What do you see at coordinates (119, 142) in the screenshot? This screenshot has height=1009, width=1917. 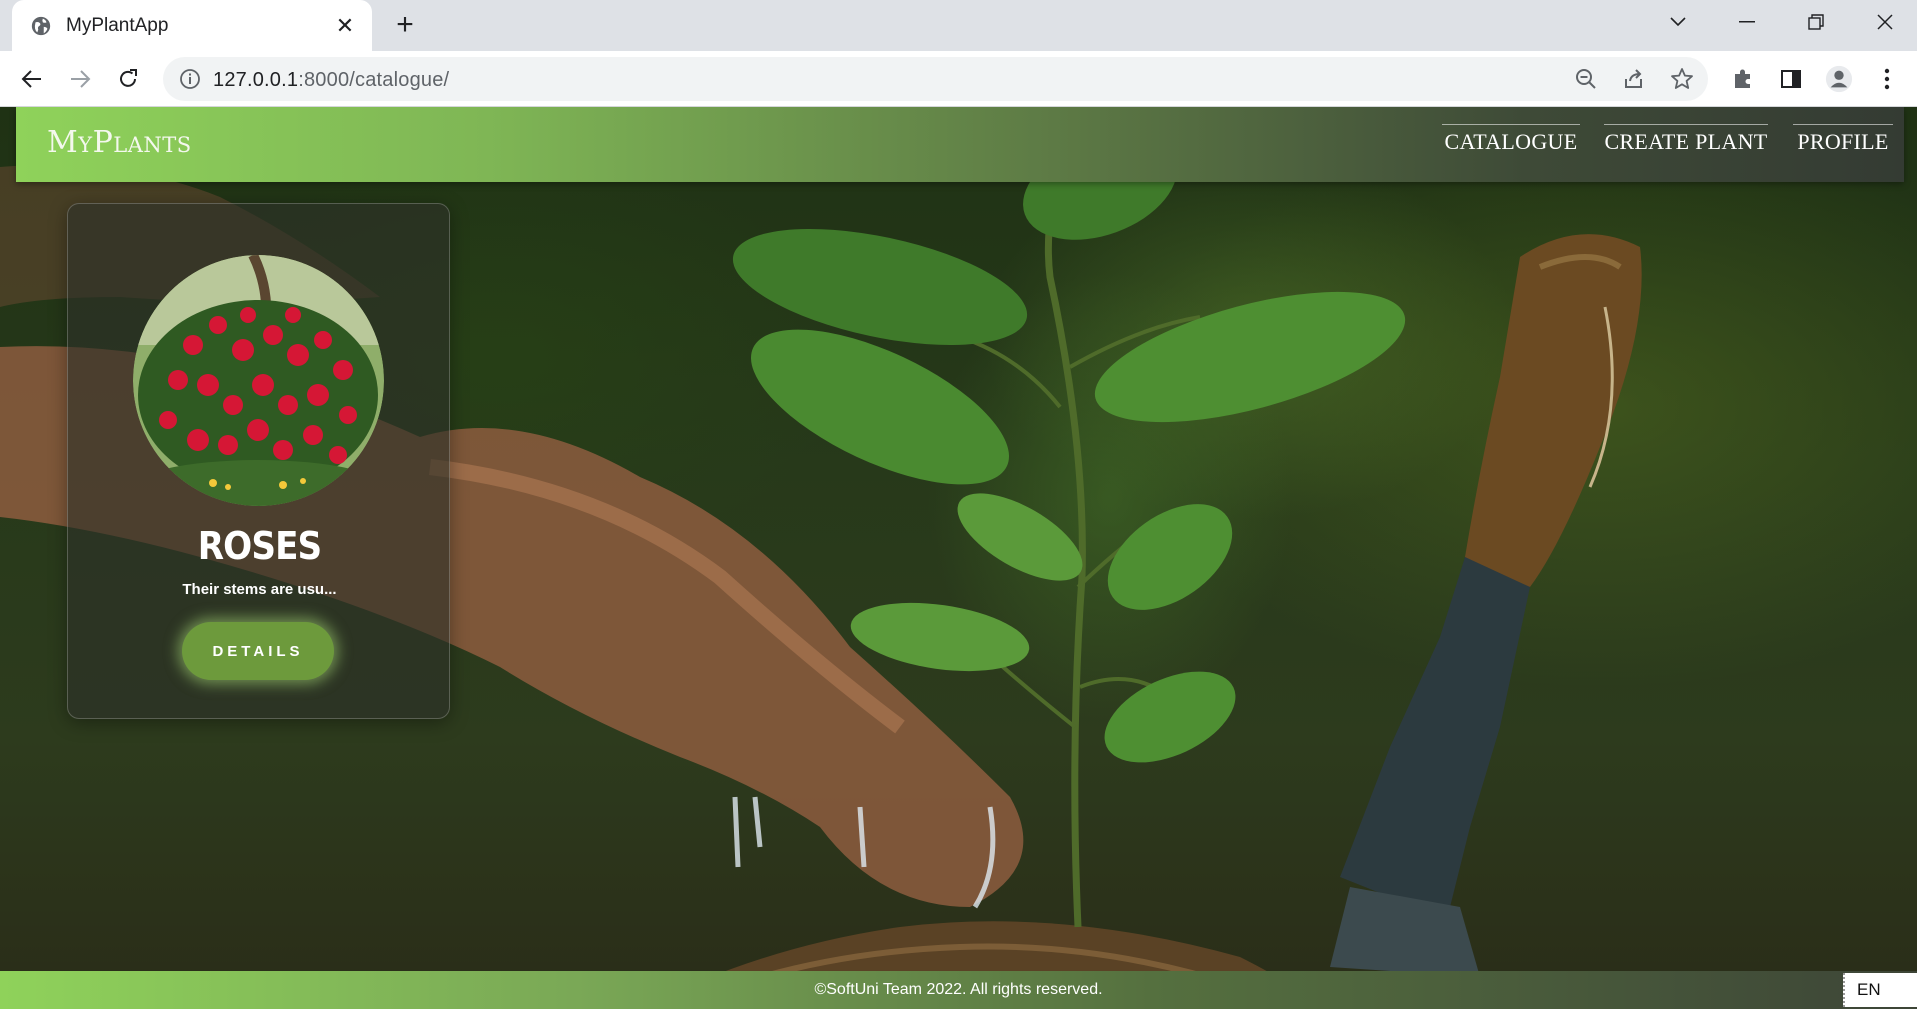 I see `site-logo: MyPlants` at bounding box center [119, 142].